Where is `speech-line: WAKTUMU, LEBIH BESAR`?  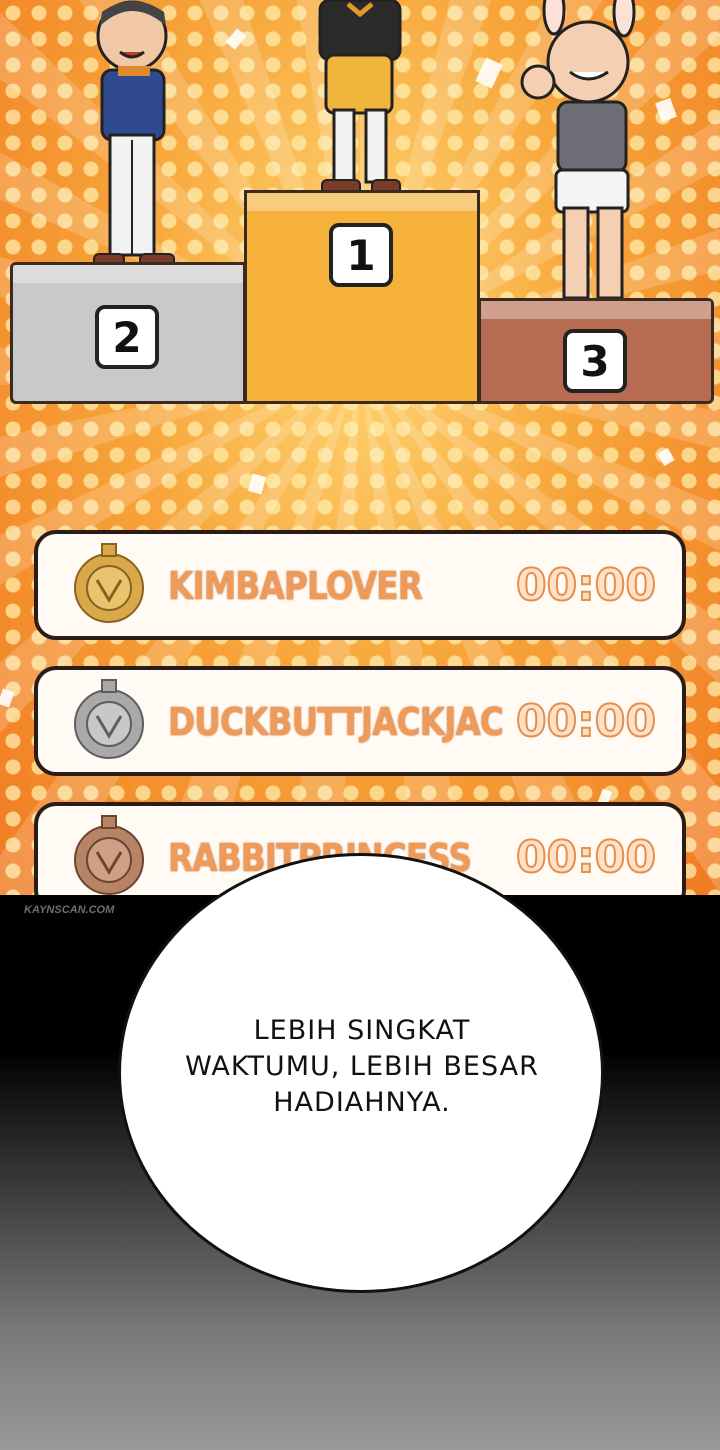 speech-line: WAKTUMU, LEBIH BESAR is located at coordinates (362, 1066).